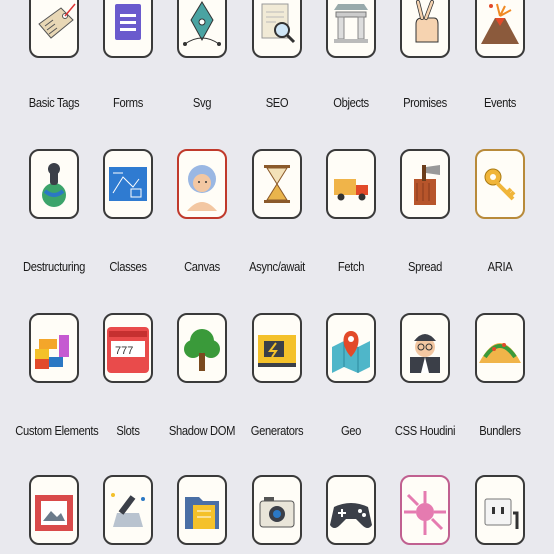  Describe the element at coordinates (201, 430) in the screenshot. I see `lesson-label: Shadow DOM` at that location.